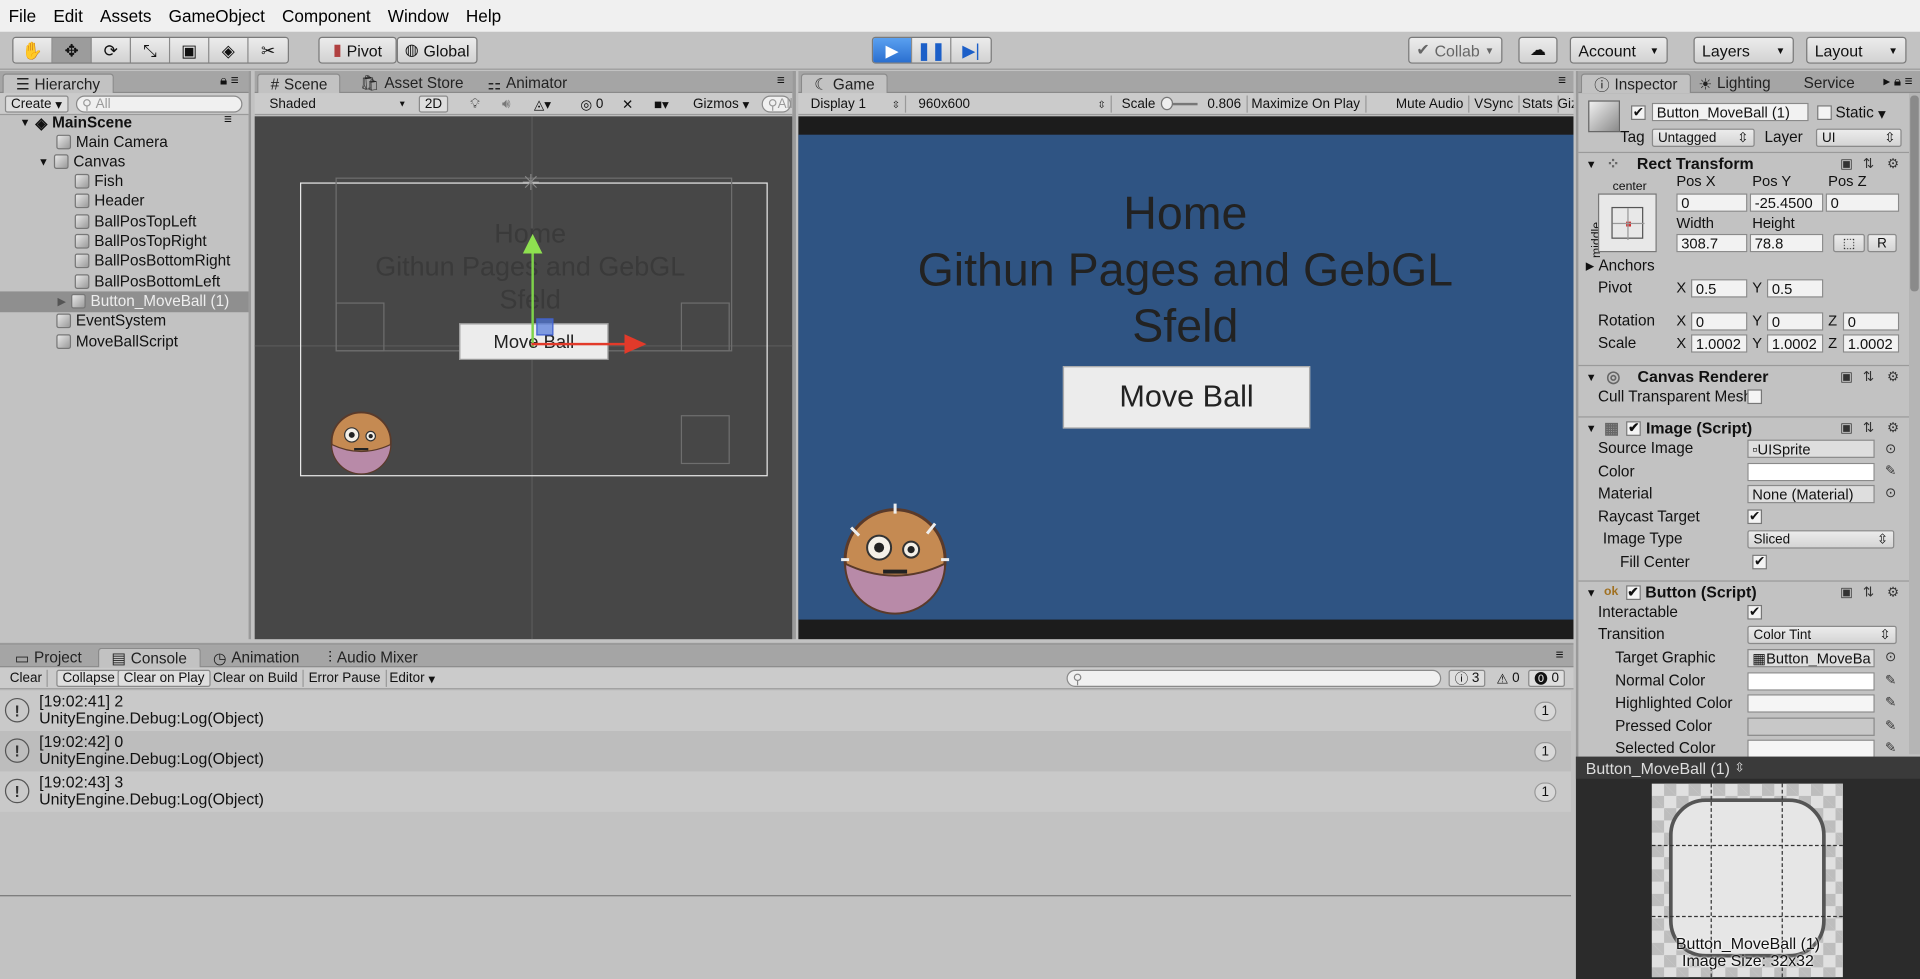 This screenshot has height=979, width=1920. I want to click on normal-color-field, so click(1811, 681).